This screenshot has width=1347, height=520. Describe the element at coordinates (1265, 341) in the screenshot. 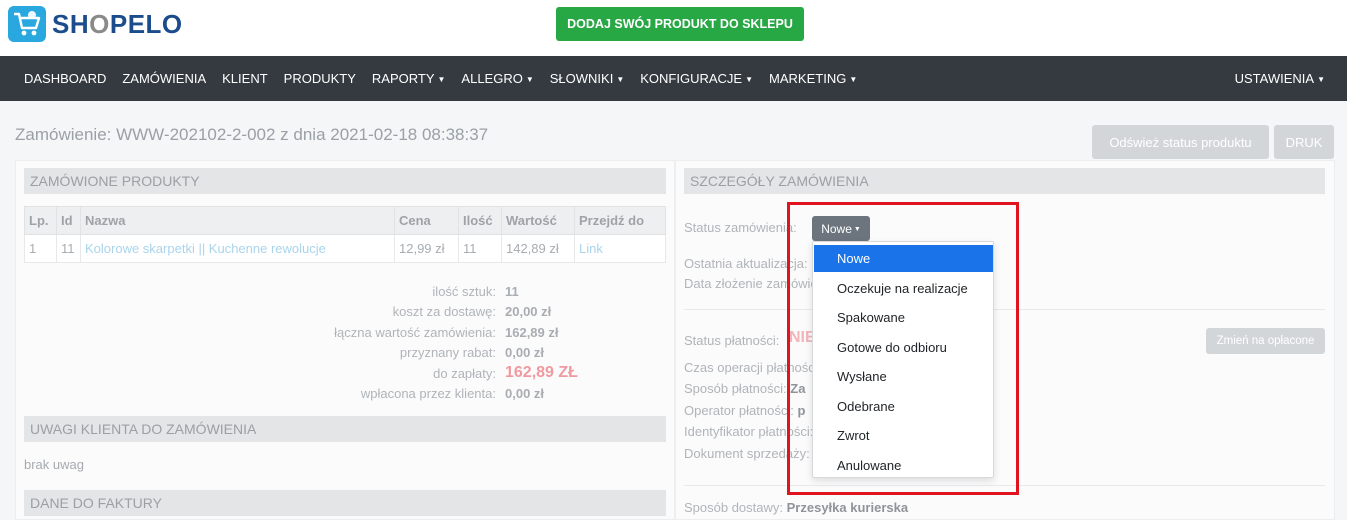

I see `mark-as-paid-button: Zmień na opłacone` at that location.